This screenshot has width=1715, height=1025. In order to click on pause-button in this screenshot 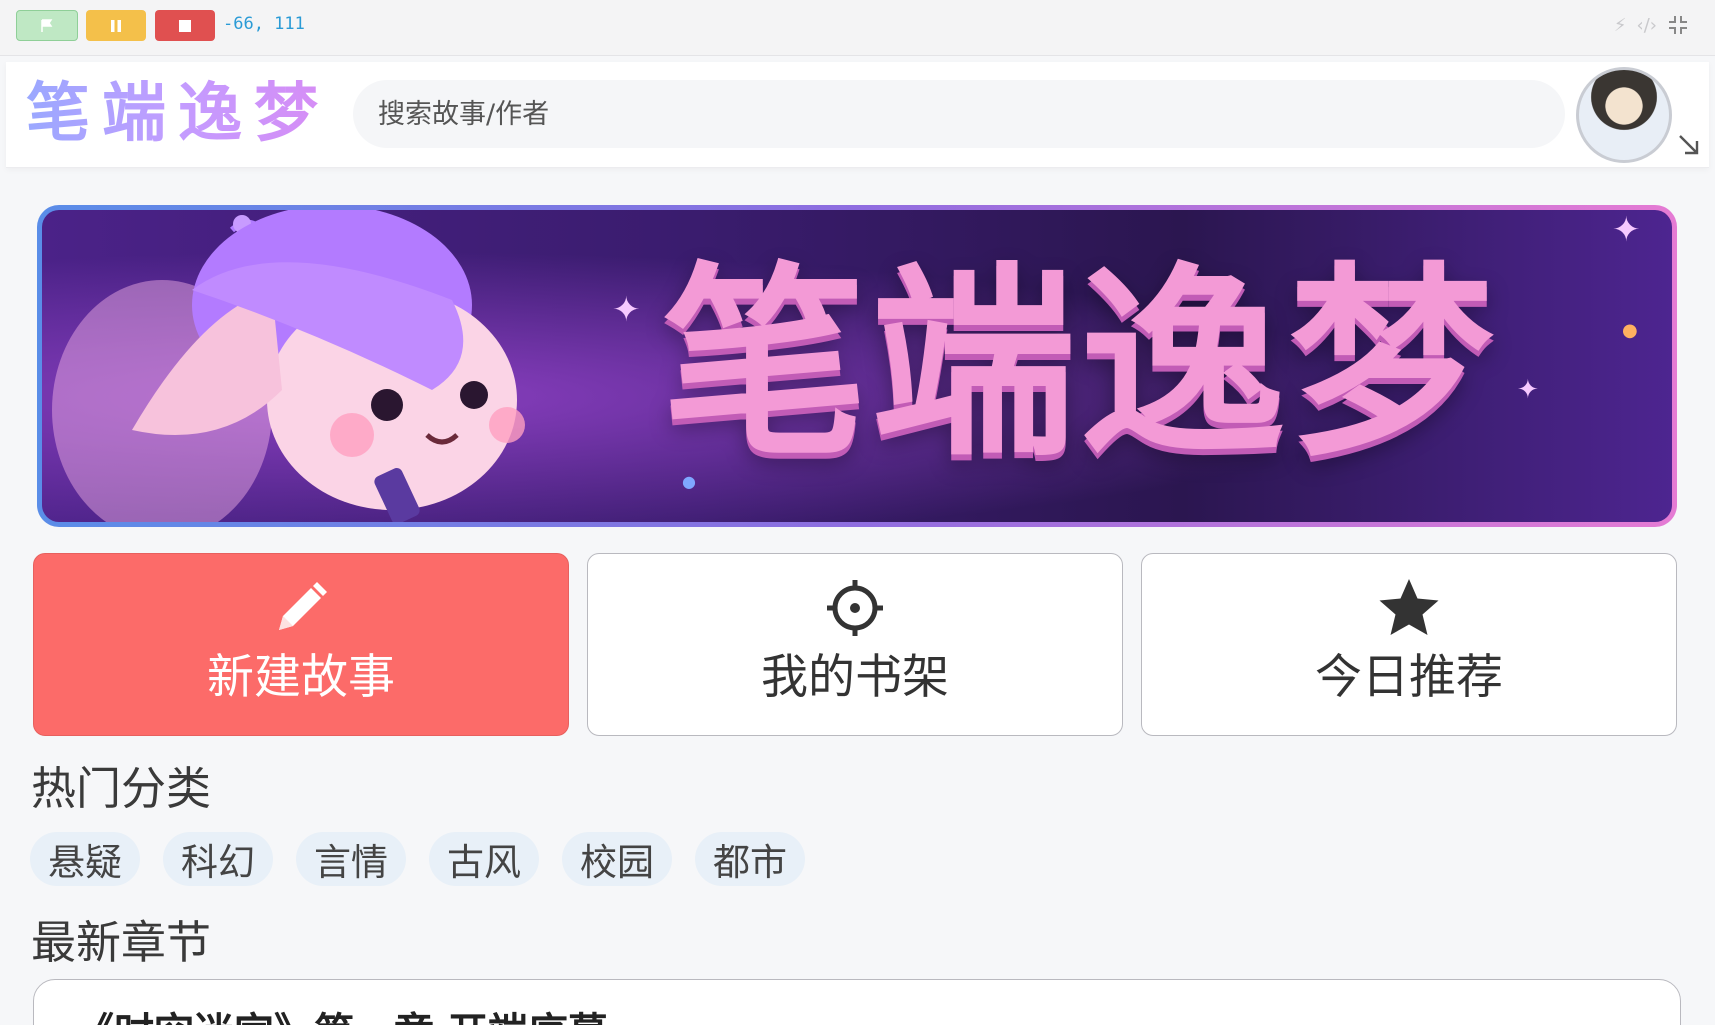, I will do `click(116, 25)`.